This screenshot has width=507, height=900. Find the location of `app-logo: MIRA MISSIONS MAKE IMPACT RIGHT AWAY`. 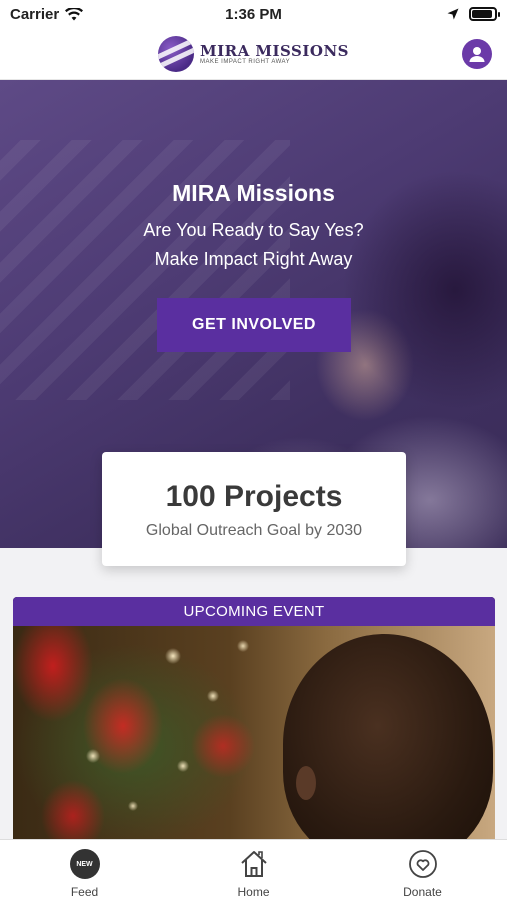

app-logo: MIRA MISSIONS MAKE IMPACT RIGHT AWAY is located at coordinates (253, 53).